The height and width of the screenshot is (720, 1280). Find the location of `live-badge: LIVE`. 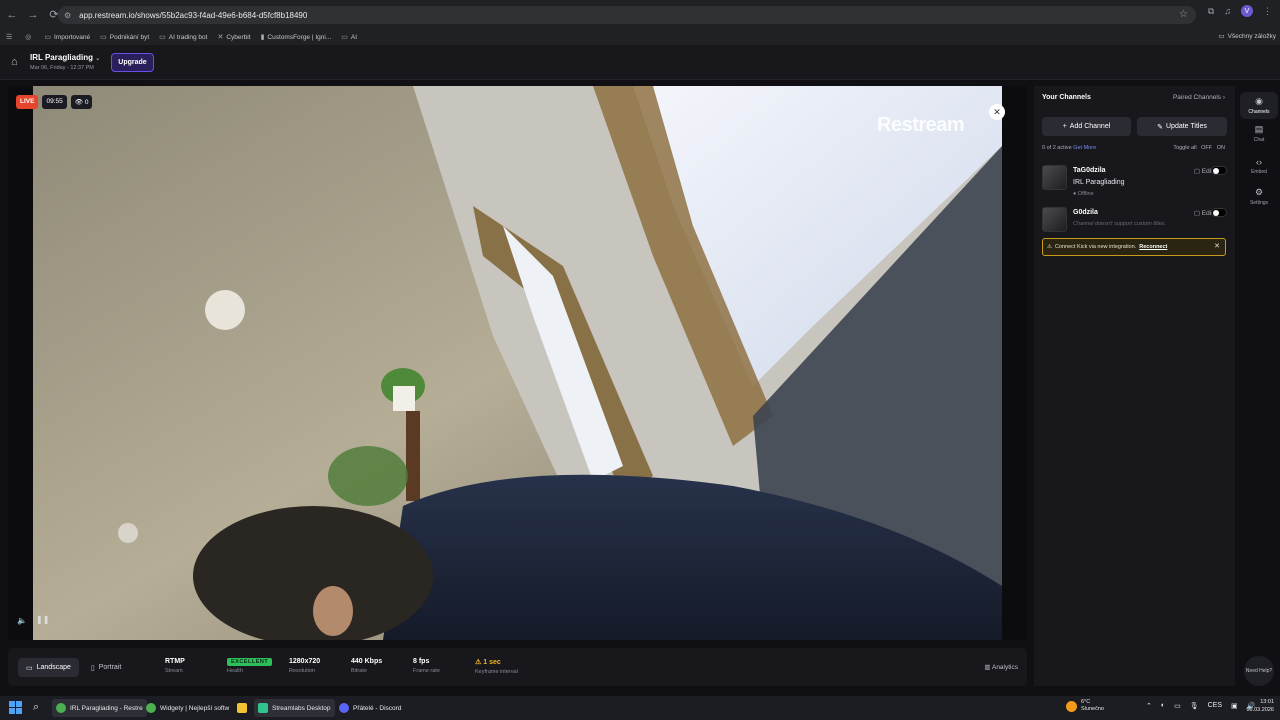

live-badge: LIVE is located at coordinates (27, 102).